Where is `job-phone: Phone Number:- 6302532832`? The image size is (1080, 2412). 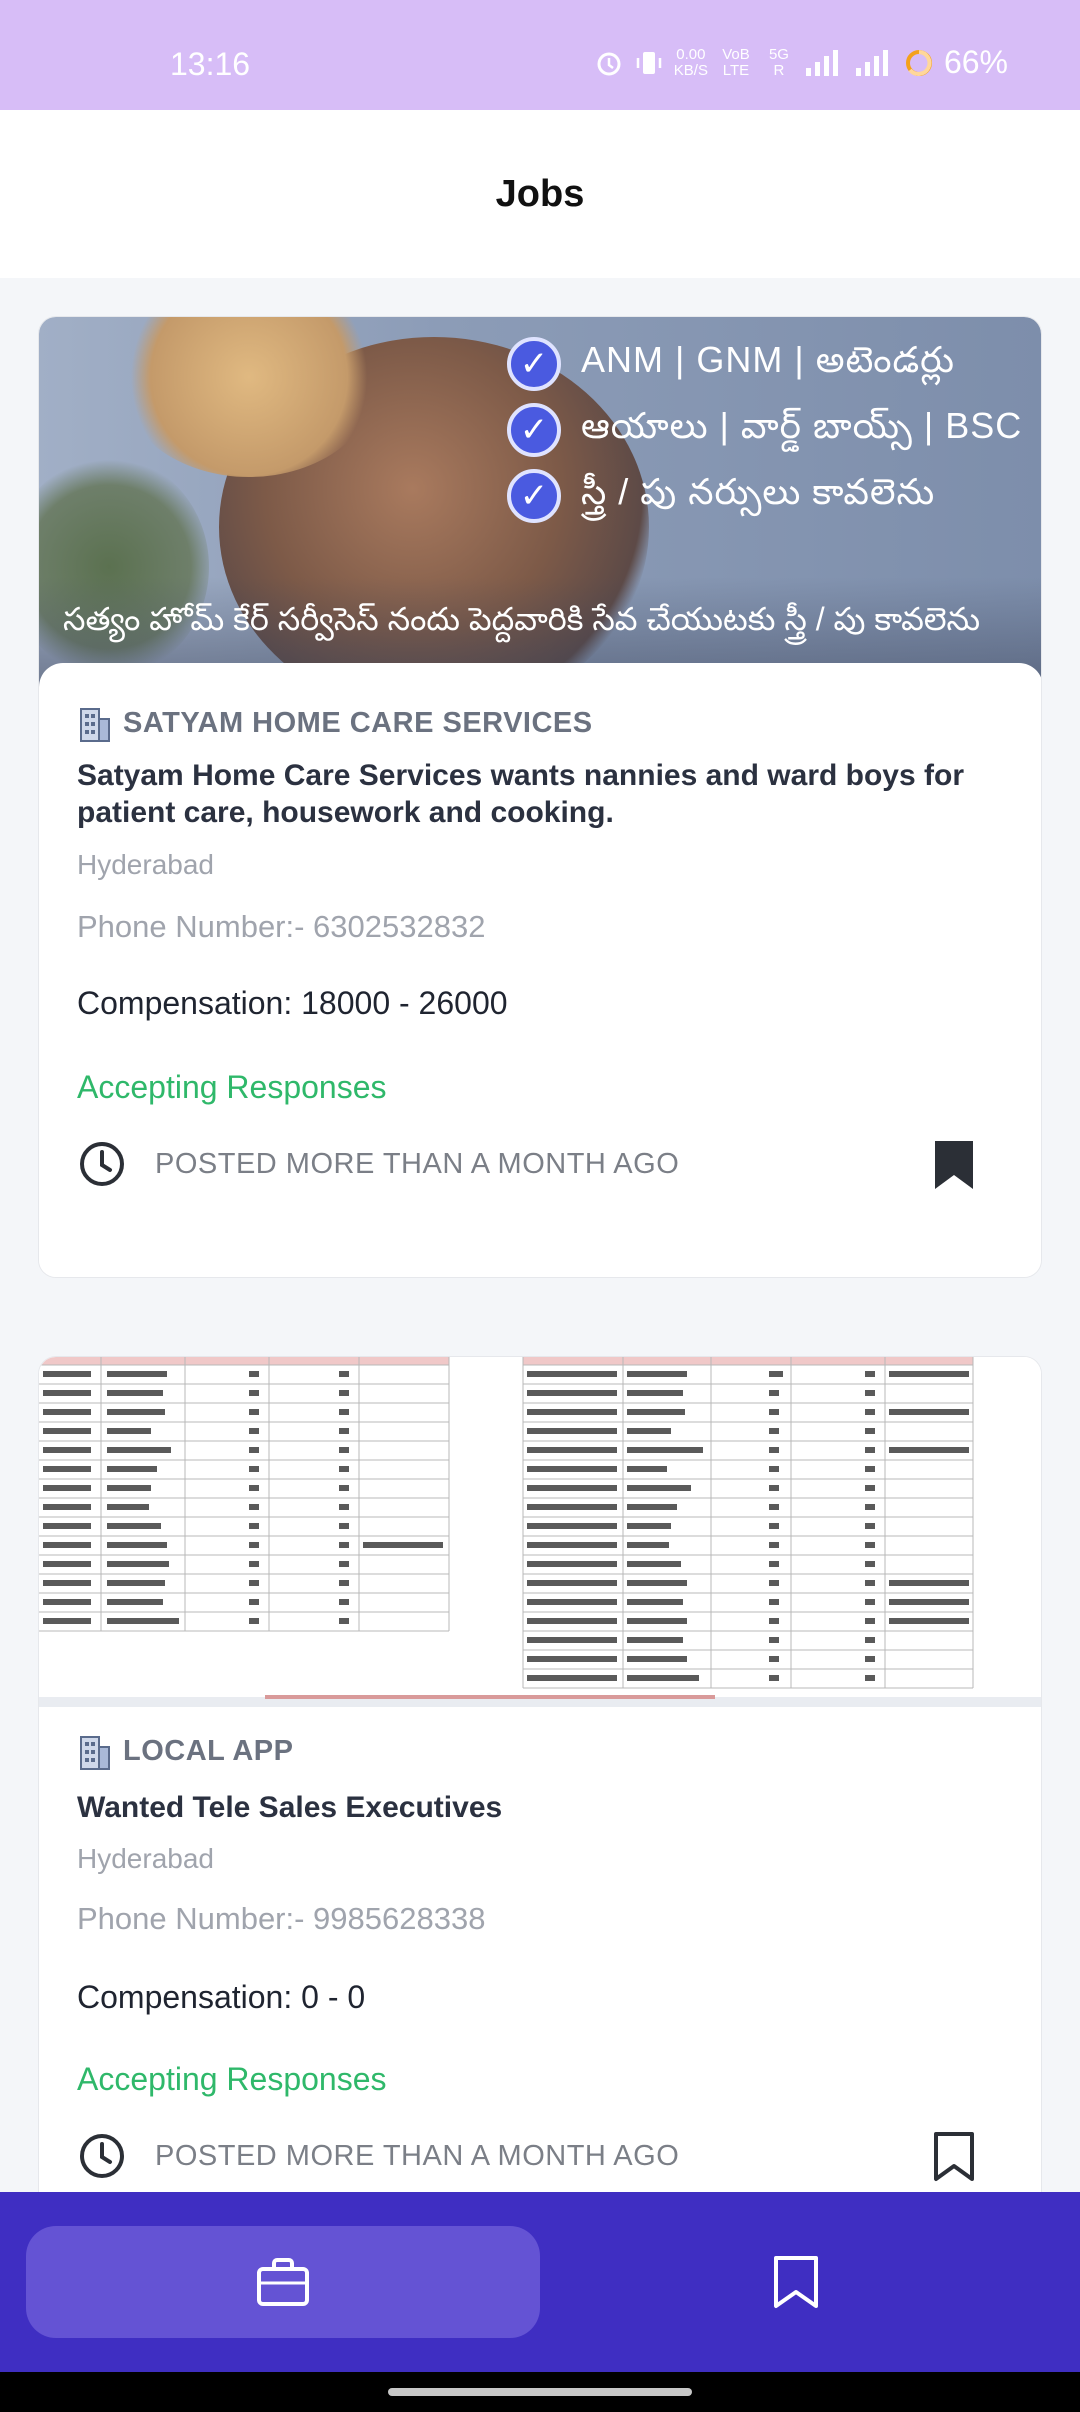
job-phone: Phone Number:- 6302532832 is located at coordinates (281, 927).